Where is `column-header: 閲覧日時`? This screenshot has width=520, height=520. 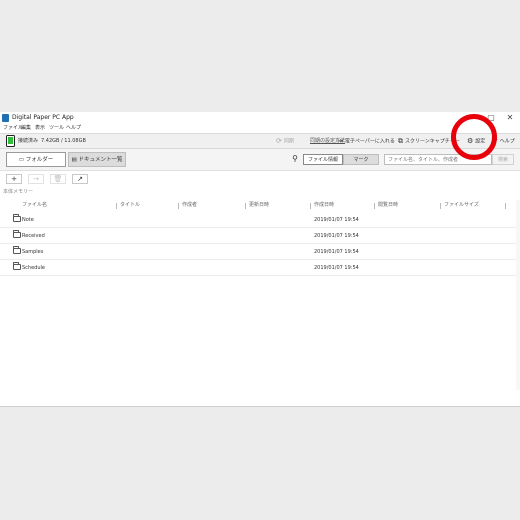 column-header: 閲覧日時 is located at coordinates (388, 205).